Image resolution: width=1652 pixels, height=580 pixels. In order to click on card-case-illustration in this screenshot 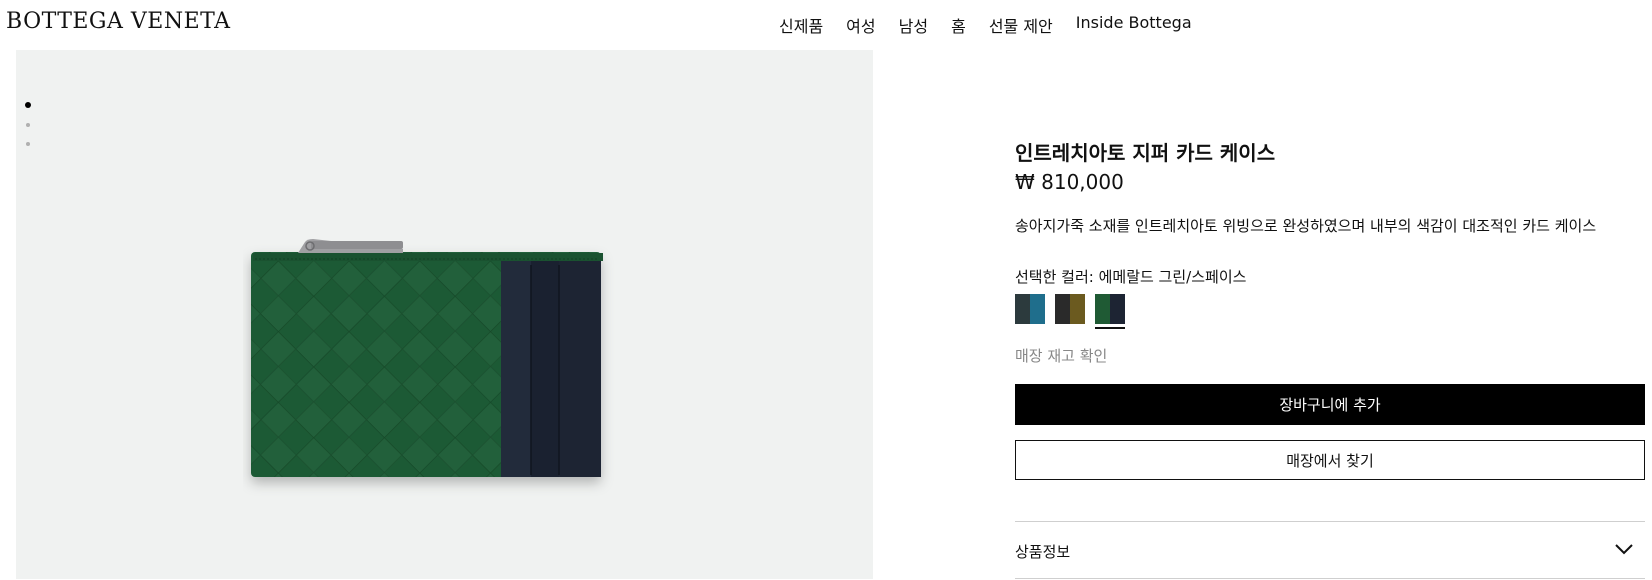, I will do `click(427, 358)`.